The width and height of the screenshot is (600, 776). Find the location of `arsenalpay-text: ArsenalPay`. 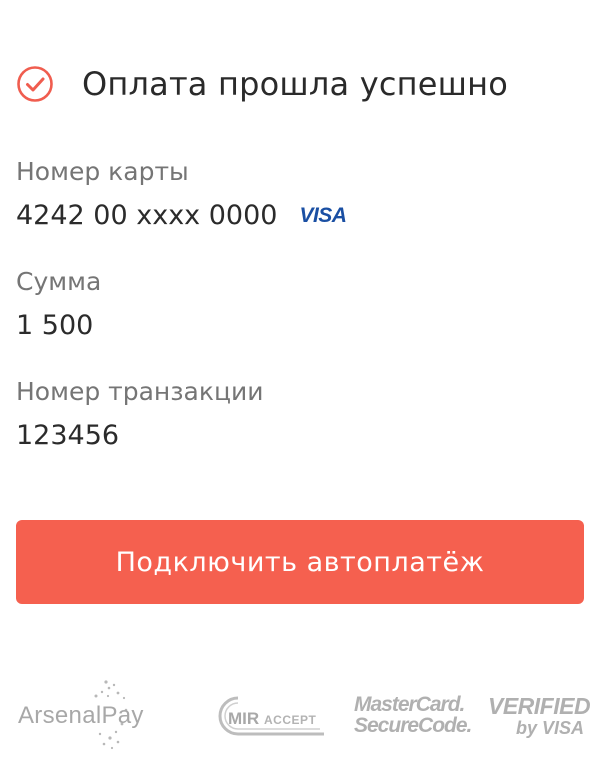

arsenalpay-text: ArsenalPay is located at coordinates (81, 715).